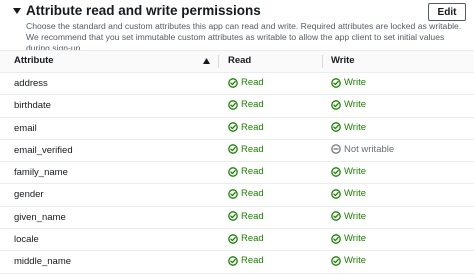  I want to click on column-header-read: Read, so click(239, 60).